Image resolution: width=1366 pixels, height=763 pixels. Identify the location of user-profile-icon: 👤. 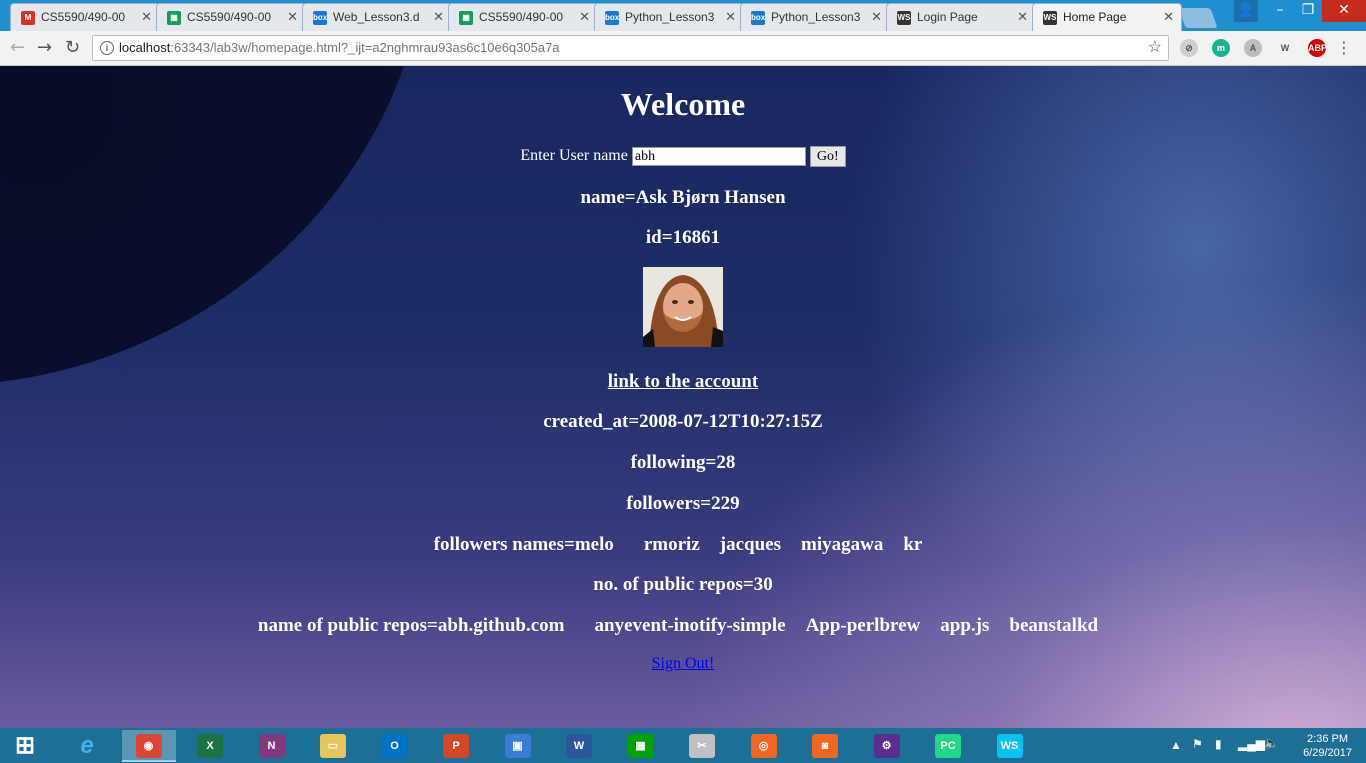
(1246, 11).